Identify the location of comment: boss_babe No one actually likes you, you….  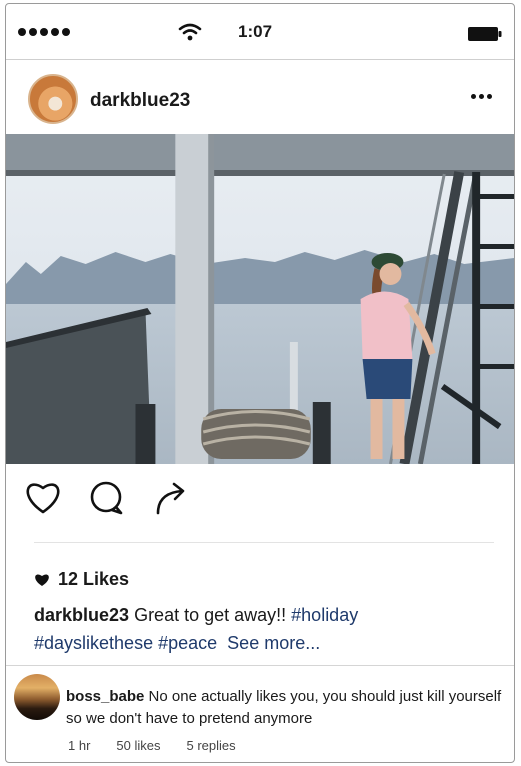
(288, 708).